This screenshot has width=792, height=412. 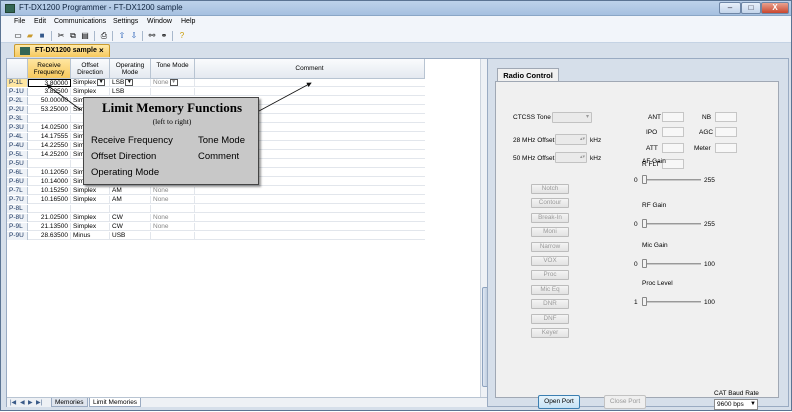 What do you see at coordinates (571, 139) in the screenshot?
I see `offset28-spinner: ▴▾` at bounding box center [571, 139].